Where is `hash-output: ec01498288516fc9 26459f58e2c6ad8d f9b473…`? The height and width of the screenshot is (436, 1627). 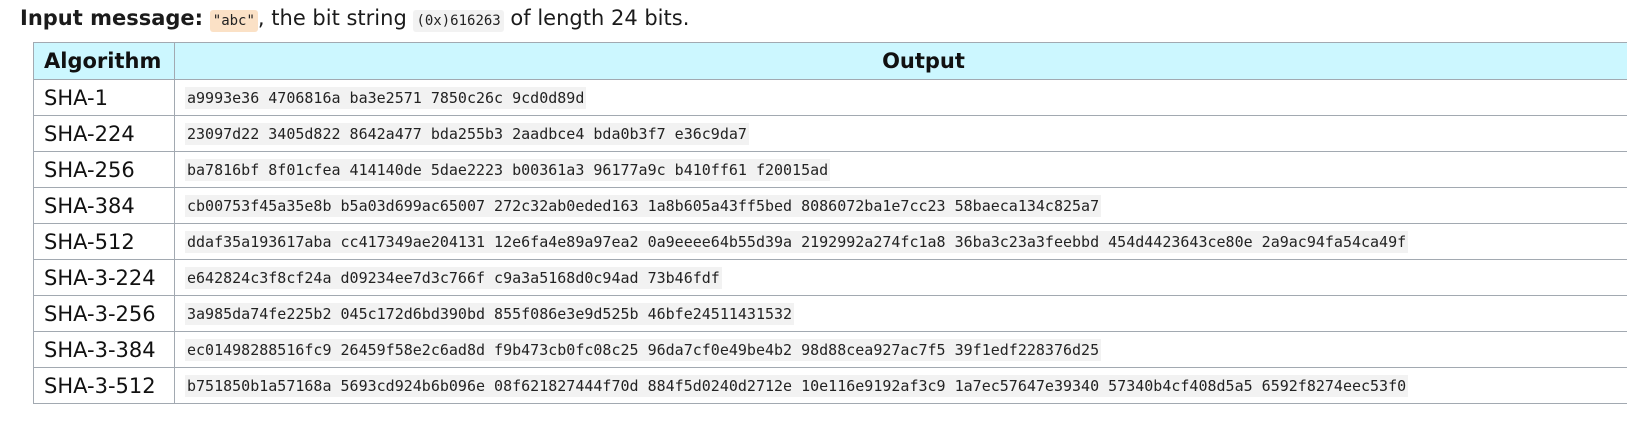 hash-output: ec01498288516fc9 26459f58e2c6ad8d f9b473… is located at coordinates (643, 350).